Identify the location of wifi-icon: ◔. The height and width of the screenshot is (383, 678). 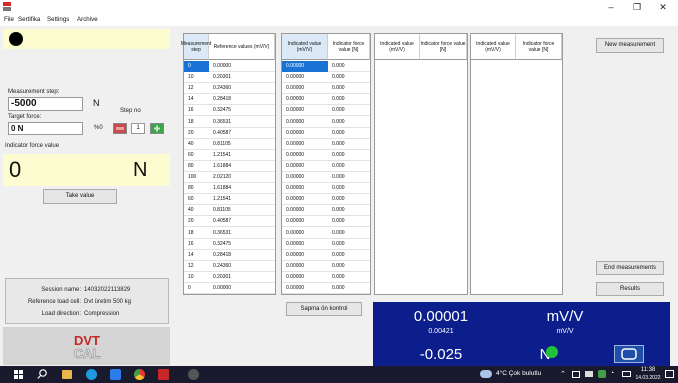
(612, 373).